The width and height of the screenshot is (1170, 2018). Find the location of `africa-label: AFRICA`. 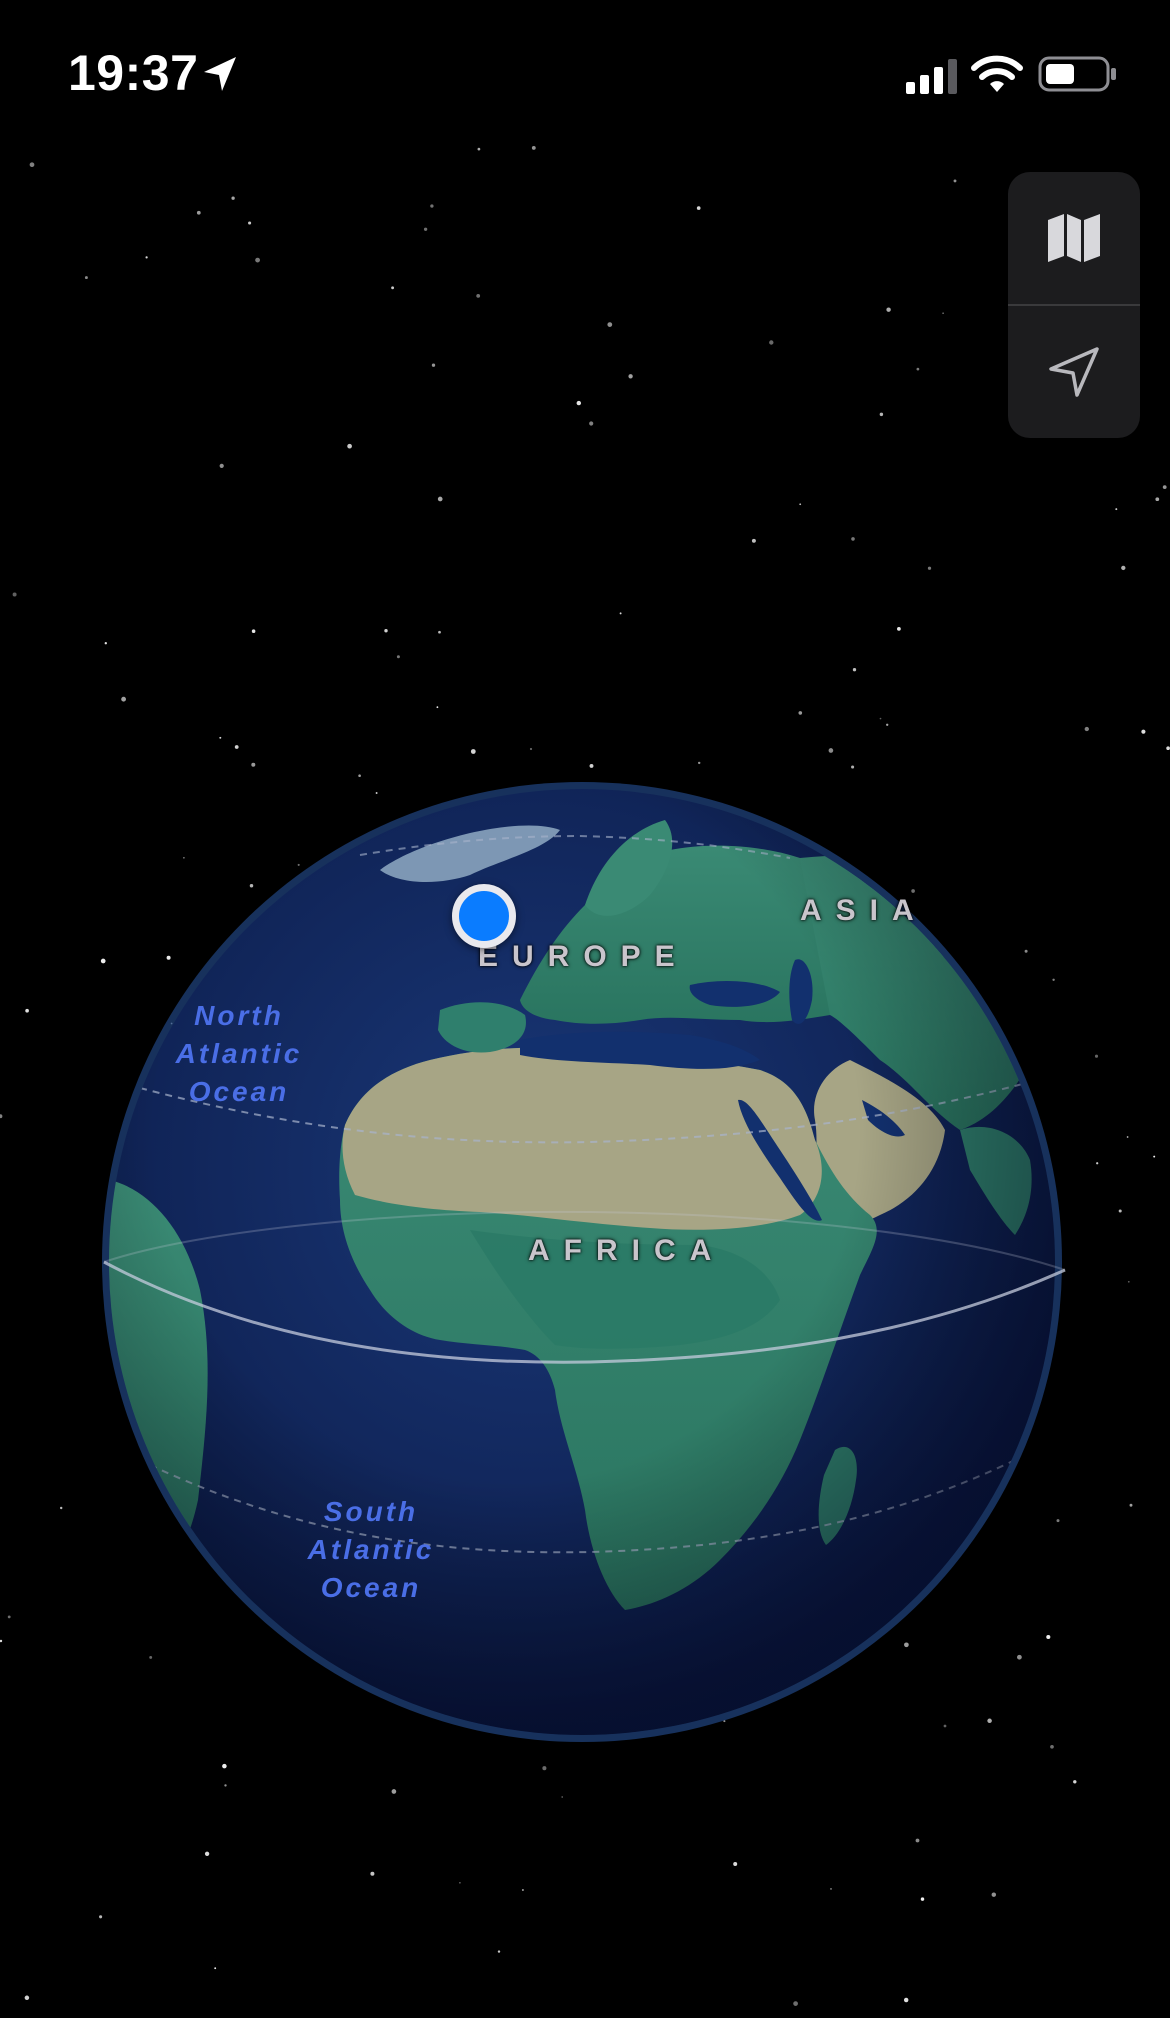

africa-label: AFRICA is located at coordinates (626, 1251).